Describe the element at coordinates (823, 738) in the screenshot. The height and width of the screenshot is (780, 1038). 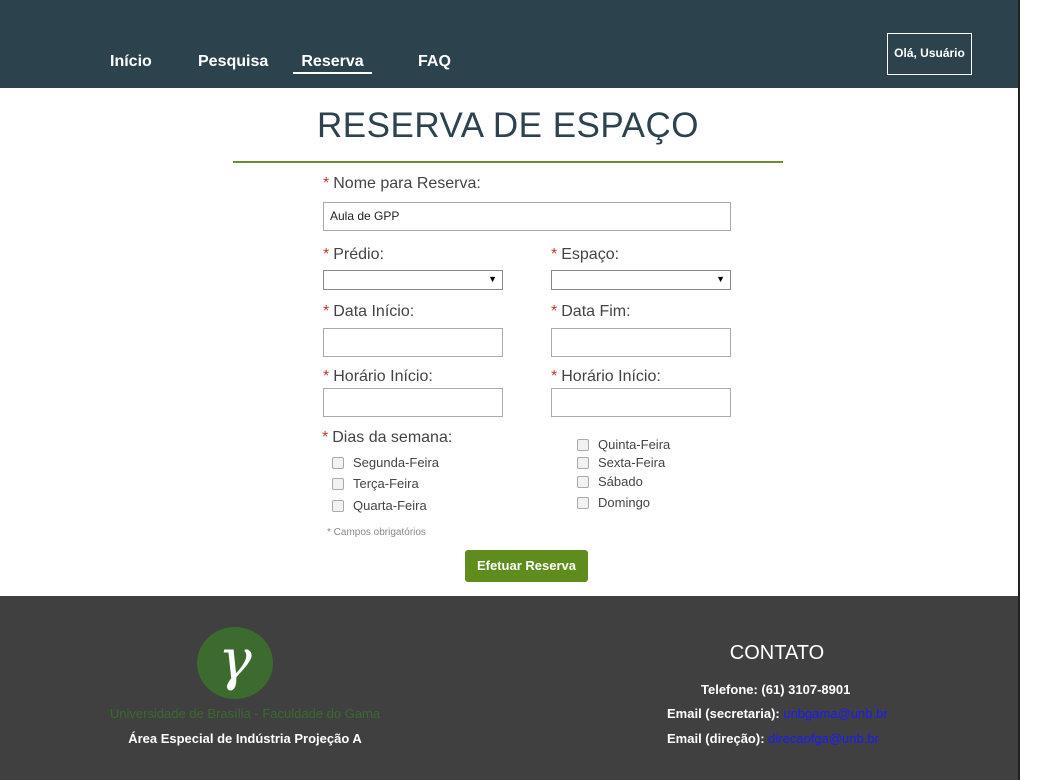
I see `email-direction-link: direcaofga@unb.br` at that location.